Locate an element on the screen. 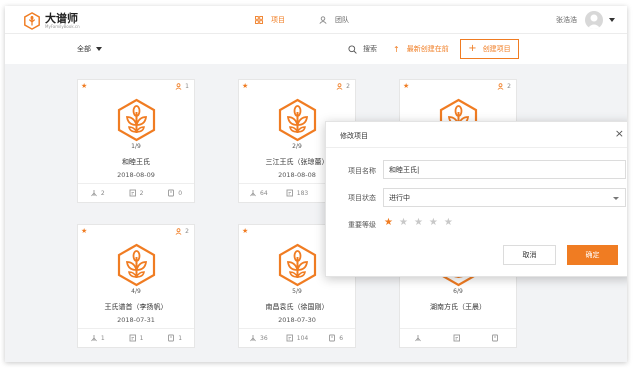  avatar is located at coordinates (594, 20).